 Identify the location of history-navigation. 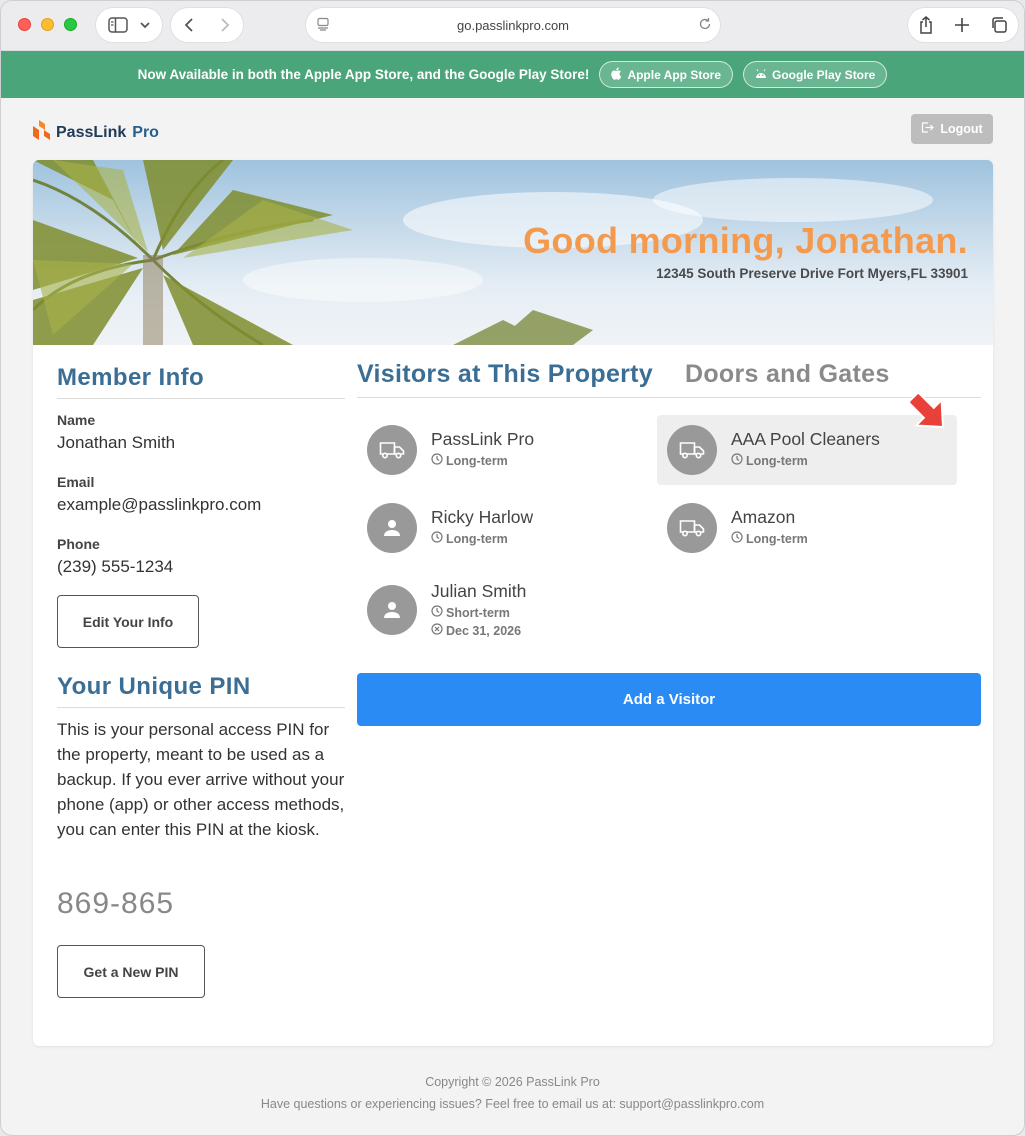
(207, 25).